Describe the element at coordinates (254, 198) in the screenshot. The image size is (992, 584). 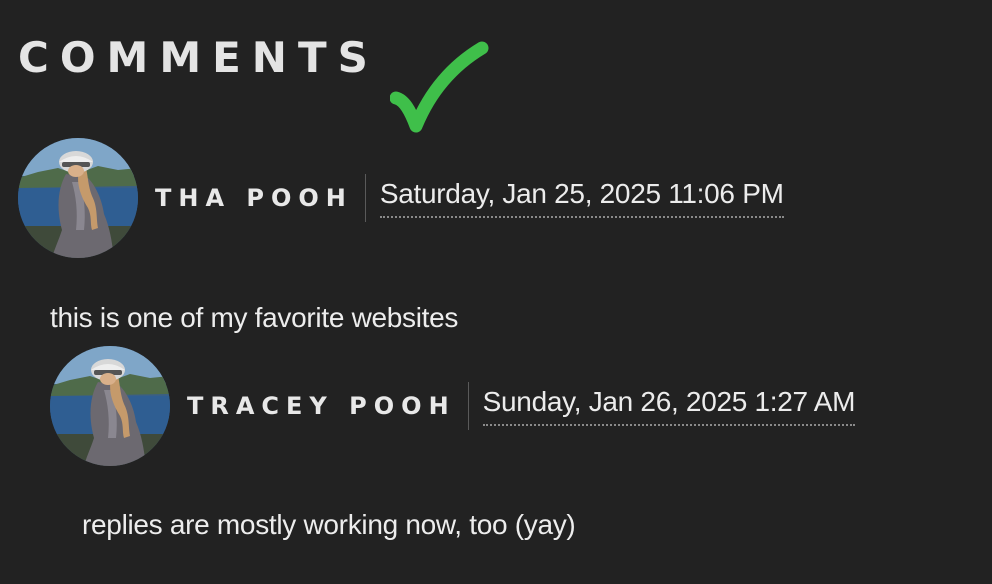
I see `comment-author: THA POOH` at that location.